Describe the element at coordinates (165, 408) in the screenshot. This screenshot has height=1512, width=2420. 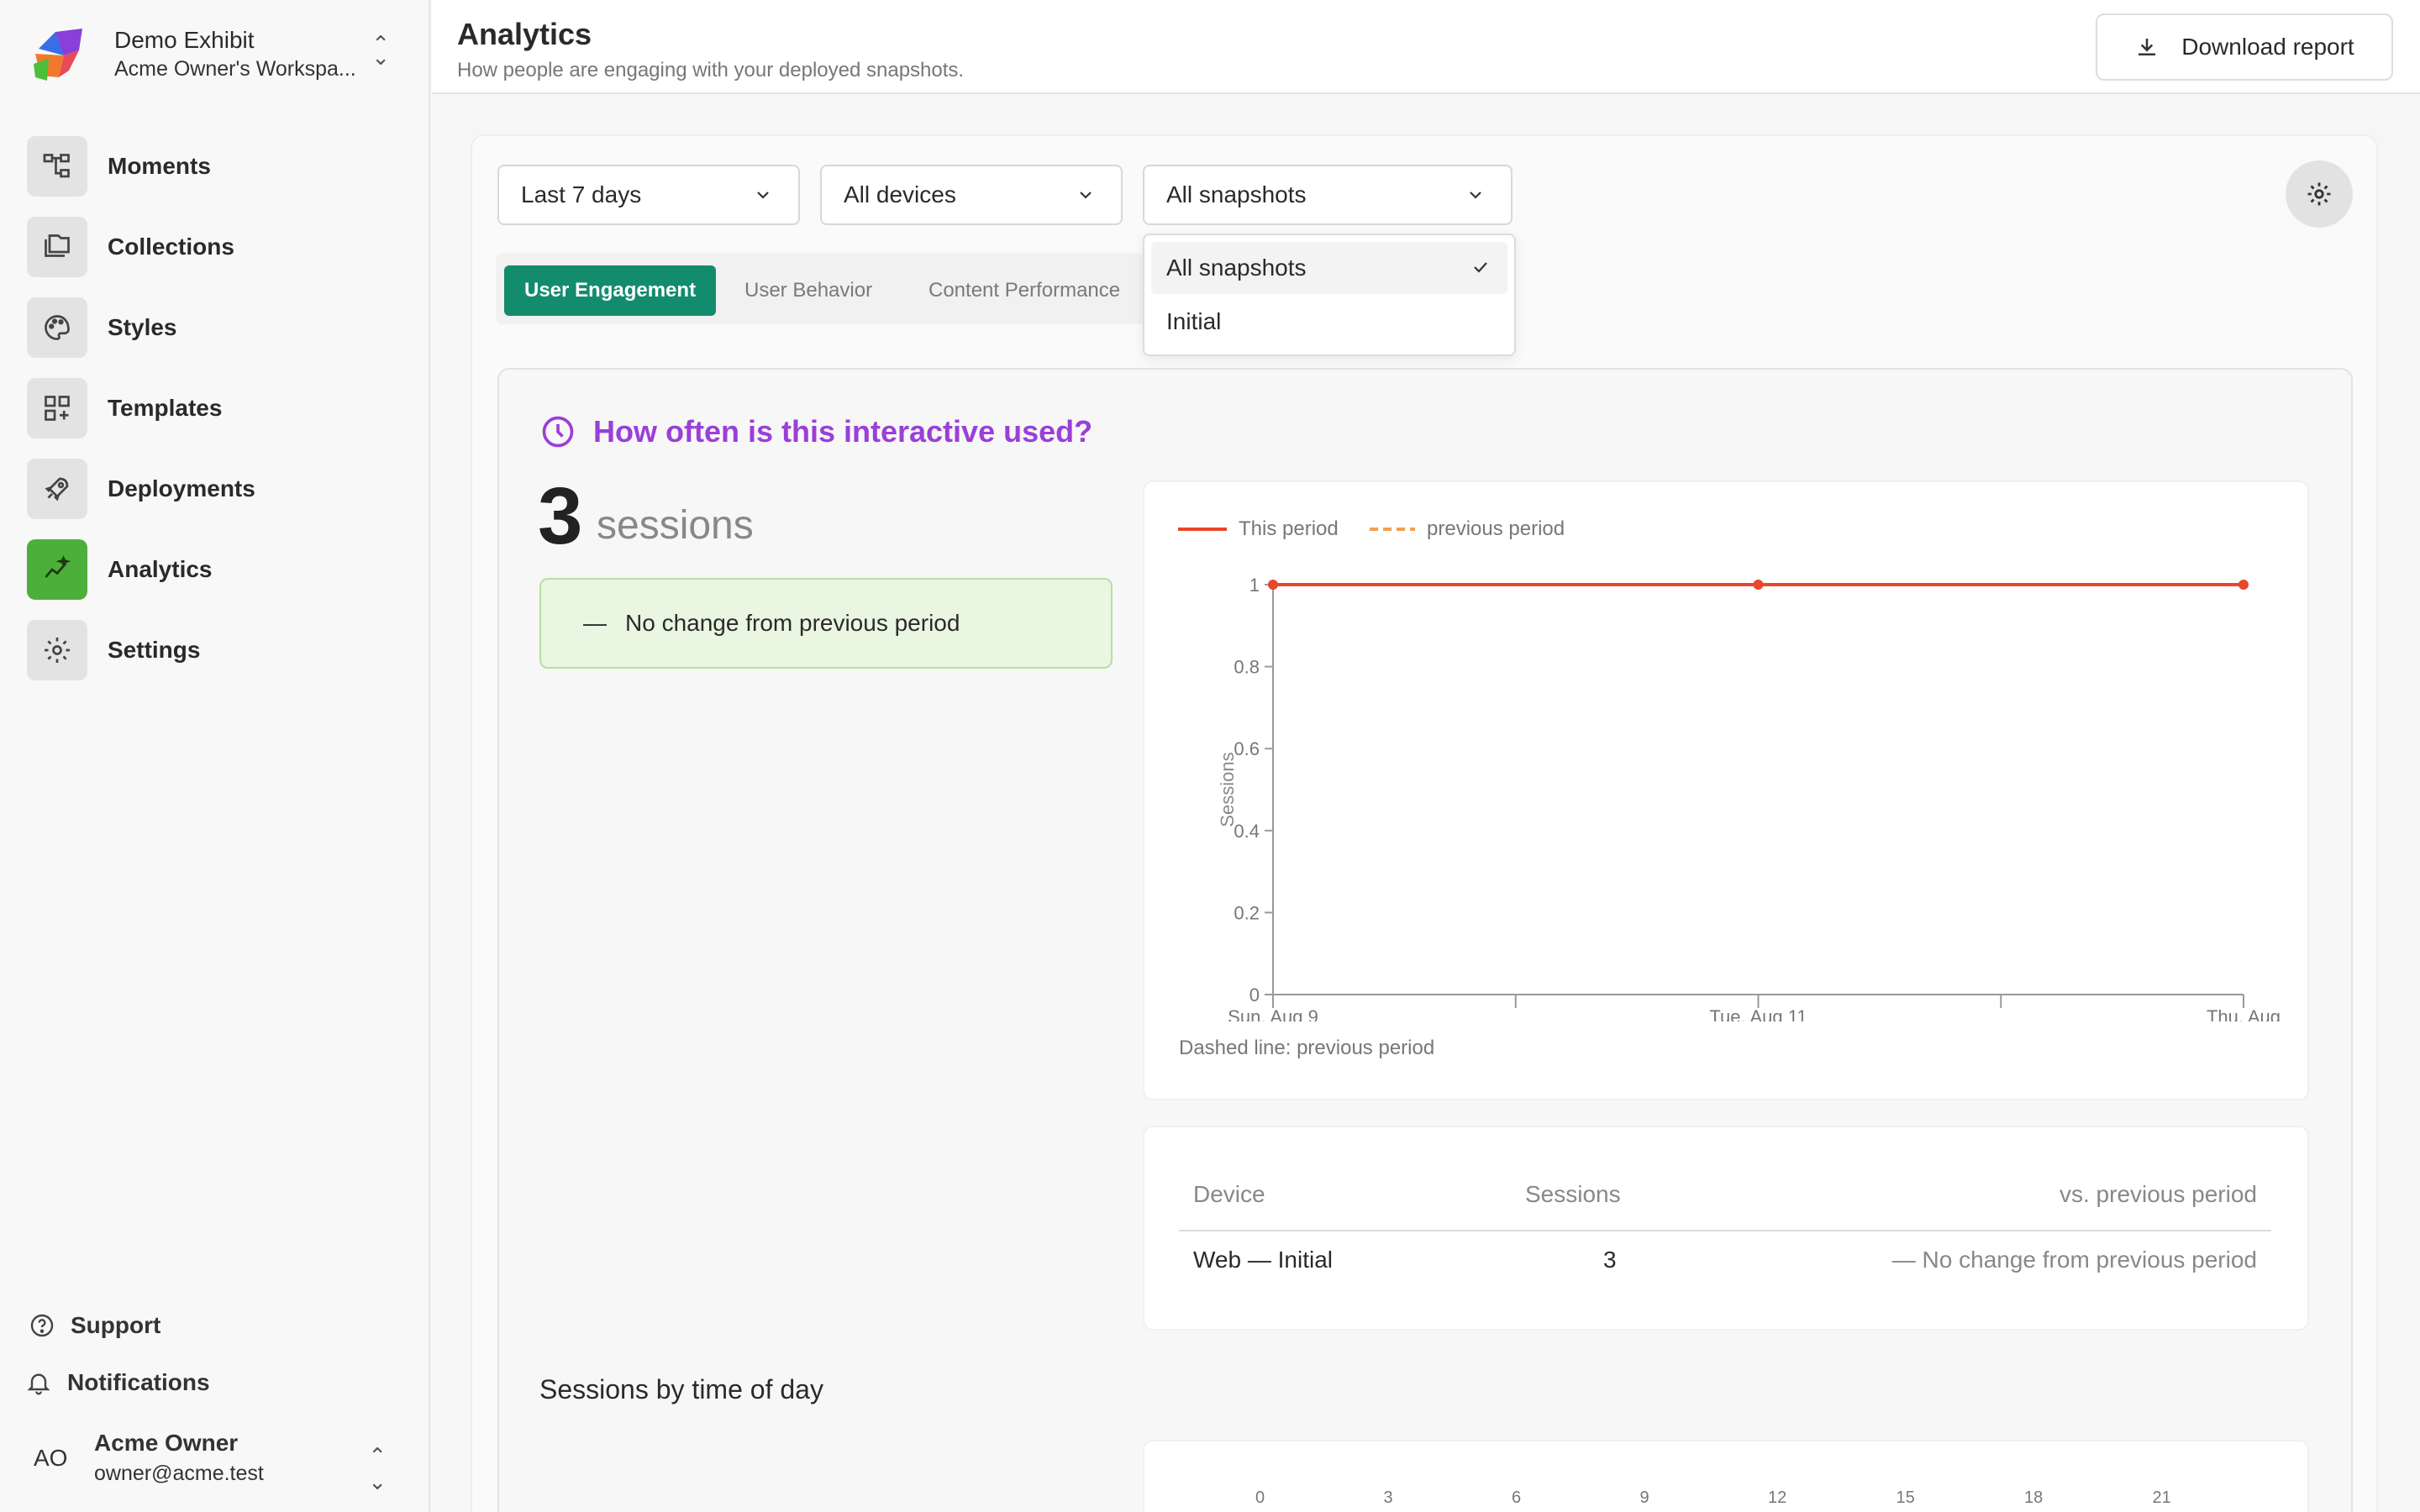
I see `nav-label: Templates` at that location.